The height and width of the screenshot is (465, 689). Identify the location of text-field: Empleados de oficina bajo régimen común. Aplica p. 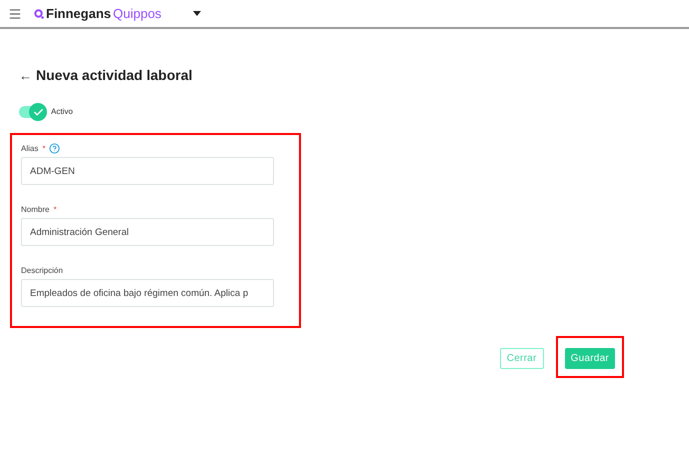
(147, 293).